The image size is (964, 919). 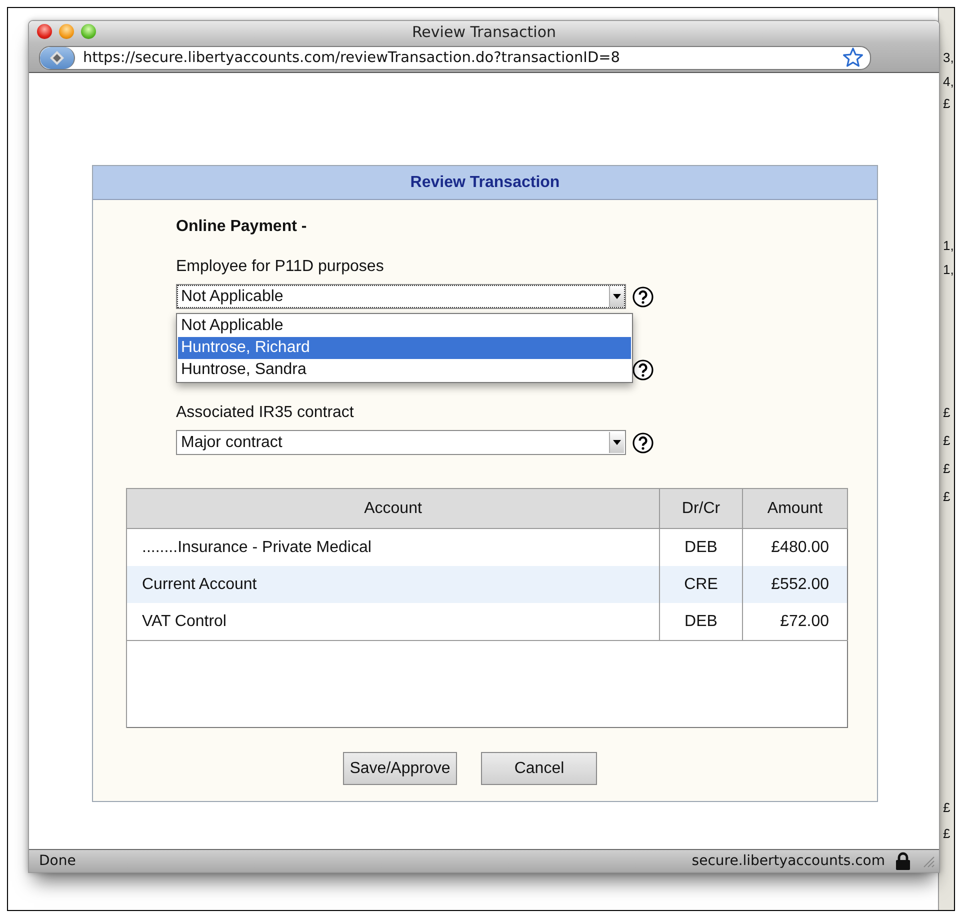 I want to click on column-header: Dr/Cr, so click(x=701, y=508).